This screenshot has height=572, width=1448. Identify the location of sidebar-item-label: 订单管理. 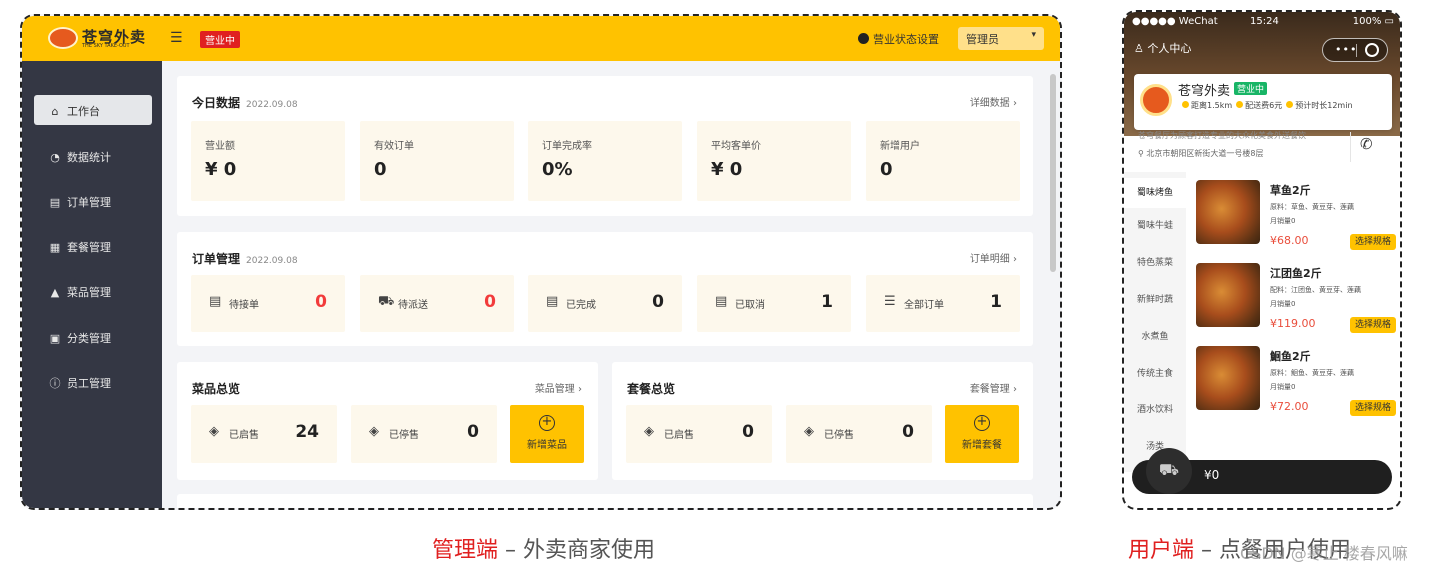
(89, 202).